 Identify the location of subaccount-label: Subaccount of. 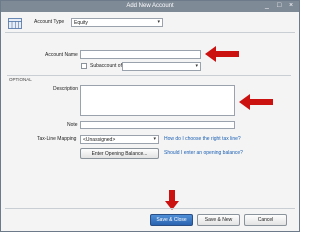
(106, 66).